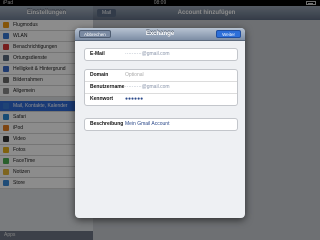 The height and width of the screenshot is (240, 320). Describe the element at coordinates (107, 124) in the screenshot. I see `description-label: Beschreibung` at that location.